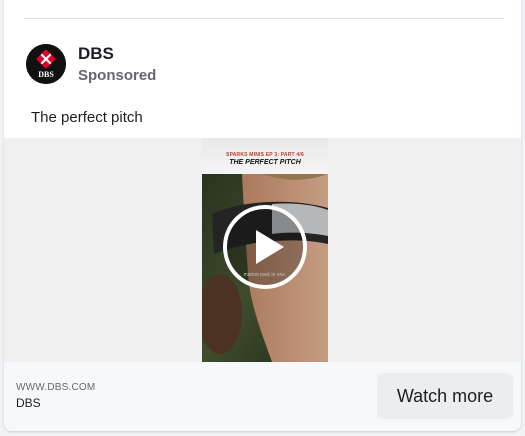 This screenshot has width=525, height=436. I want to click on avatar: DBS, so click(46, 64).